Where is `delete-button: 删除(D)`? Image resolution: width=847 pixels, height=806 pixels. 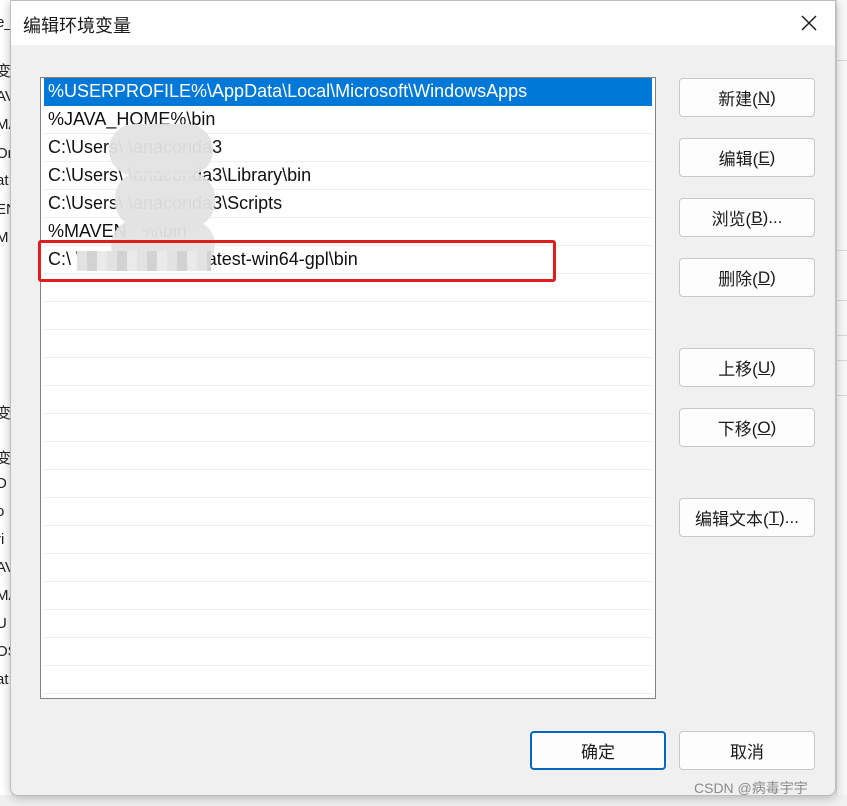
delete-button: 删除(D) is located at coordinates (747, 277).